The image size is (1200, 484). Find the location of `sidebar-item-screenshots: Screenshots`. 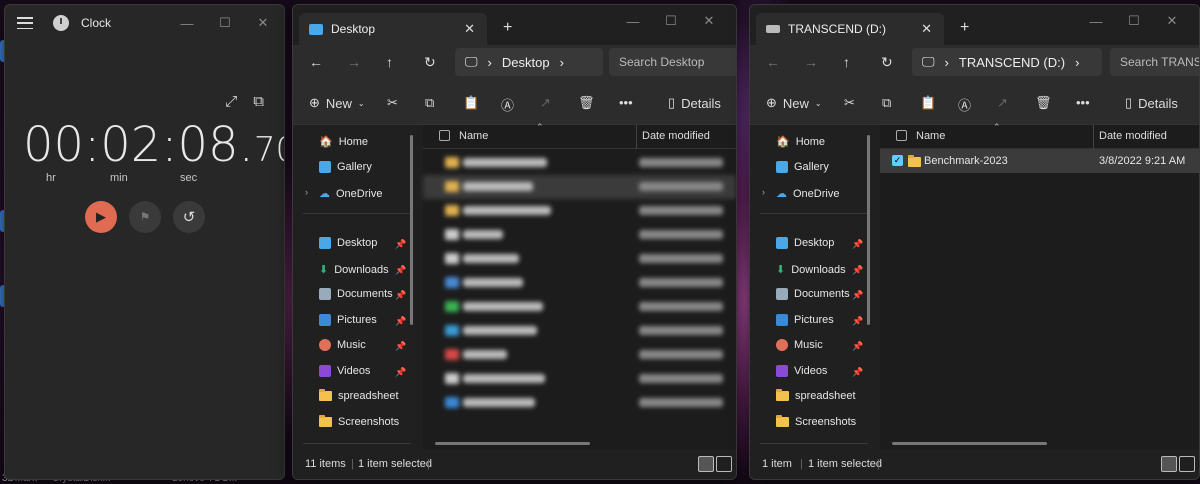

sidebar-item-screenshots: Screenshots is located at coordinates (359, 421).